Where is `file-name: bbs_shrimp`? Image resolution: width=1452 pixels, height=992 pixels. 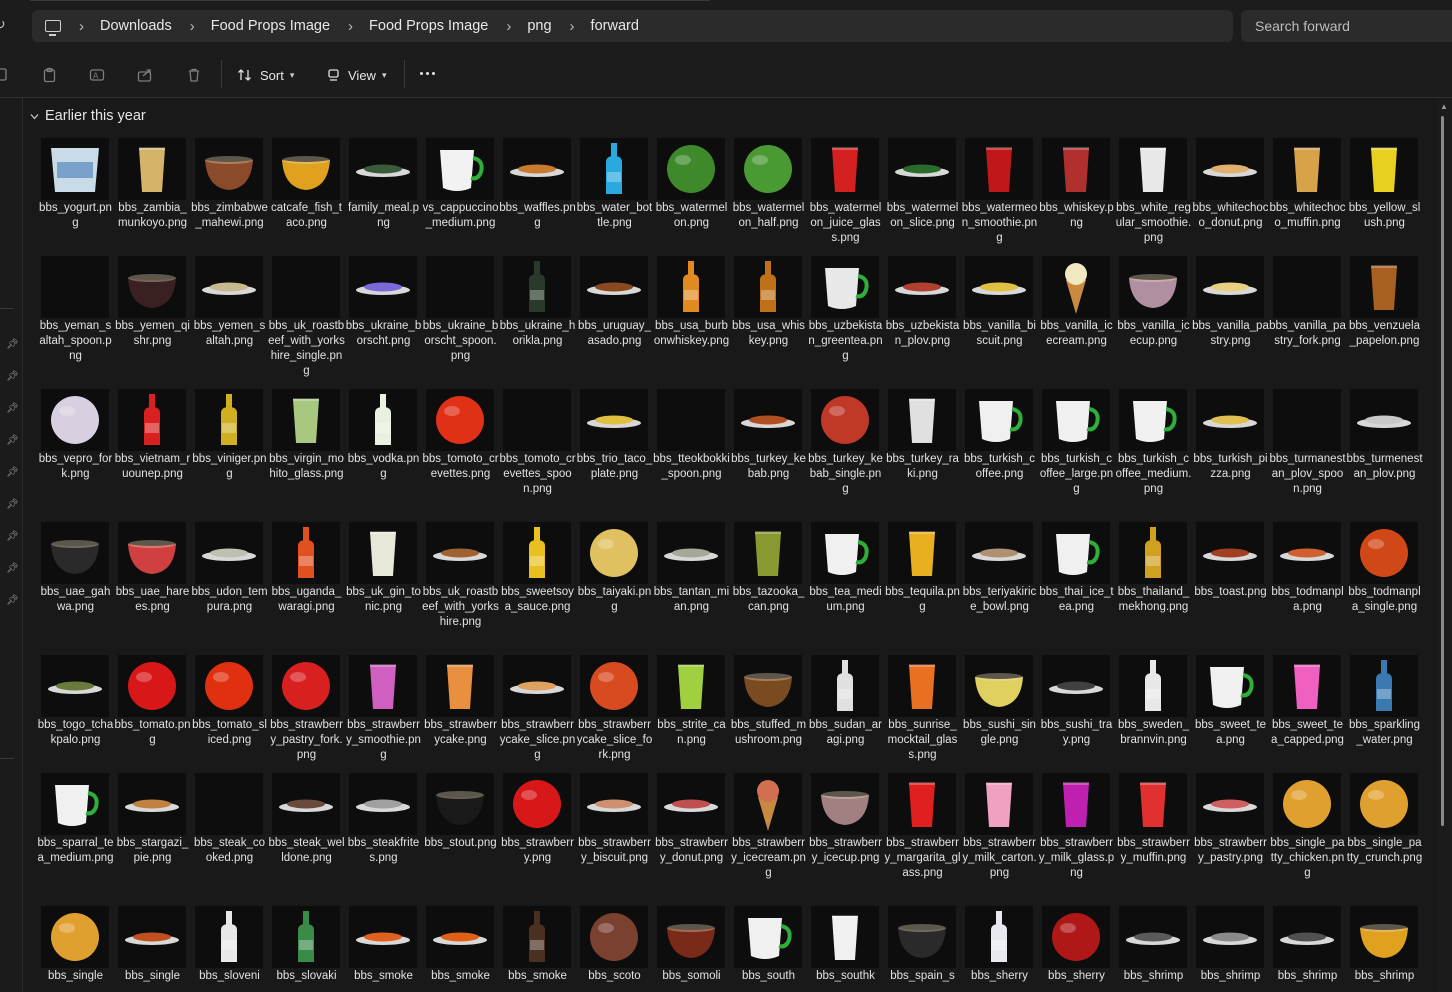 file-name: bbs_shrimp is located at coordinates (1384, 976).